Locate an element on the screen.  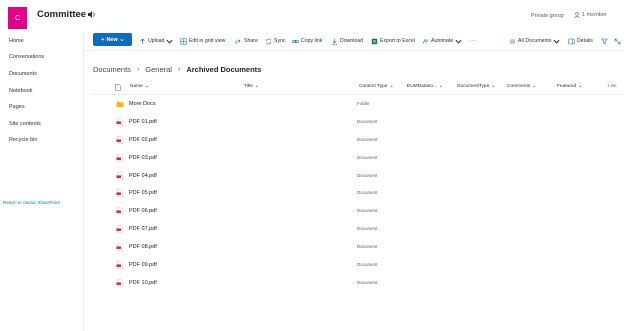
automate-icon is located at coordinates (425, 41).